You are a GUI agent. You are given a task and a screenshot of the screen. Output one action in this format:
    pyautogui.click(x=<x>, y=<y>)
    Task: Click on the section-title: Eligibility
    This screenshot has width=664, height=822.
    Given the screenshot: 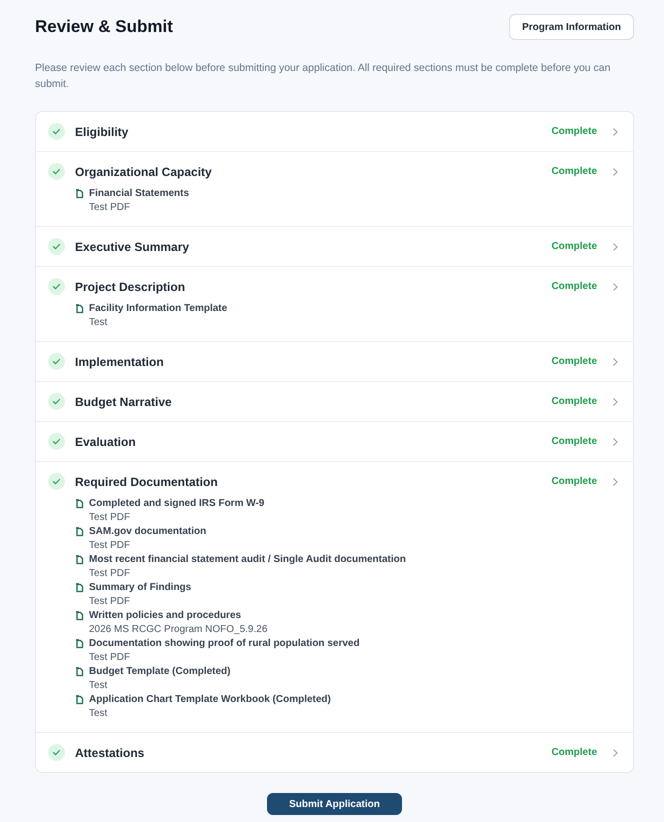 What is the action you would take?
    pyautogui.click(x=102, y=131)
    